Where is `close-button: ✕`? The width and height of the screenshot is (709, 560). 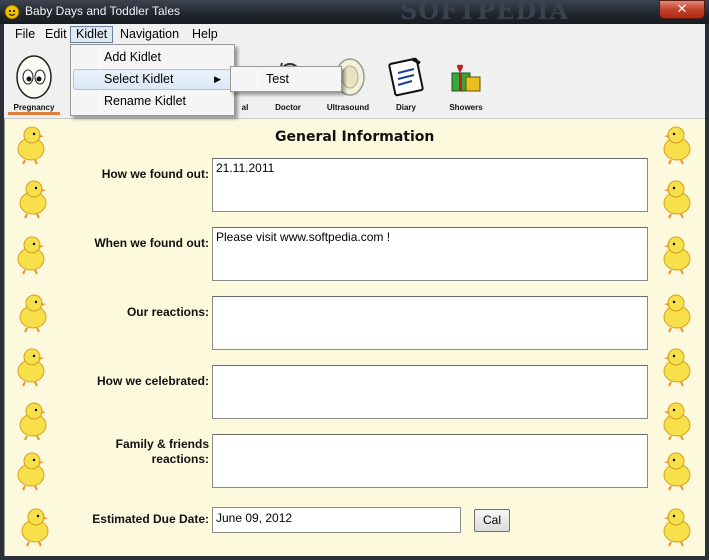
close-button: ✕ is located at coordinates (682, 9).